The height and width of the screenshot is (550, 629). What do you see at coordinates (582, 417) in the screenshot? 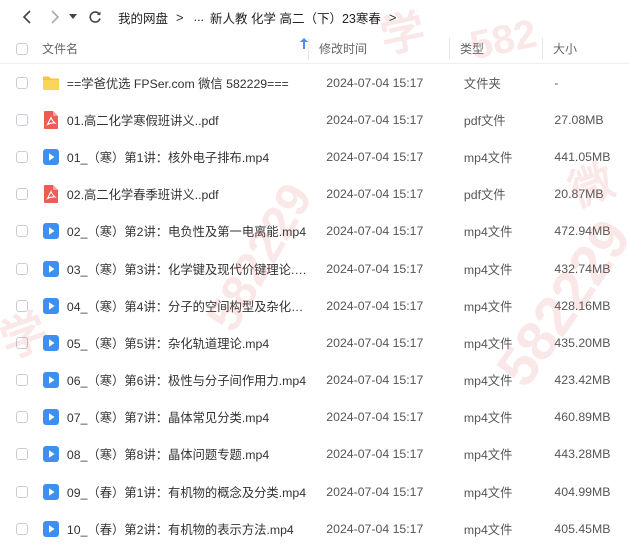
I see `file-size: 460.89MB` at bounding box center [582, 417].